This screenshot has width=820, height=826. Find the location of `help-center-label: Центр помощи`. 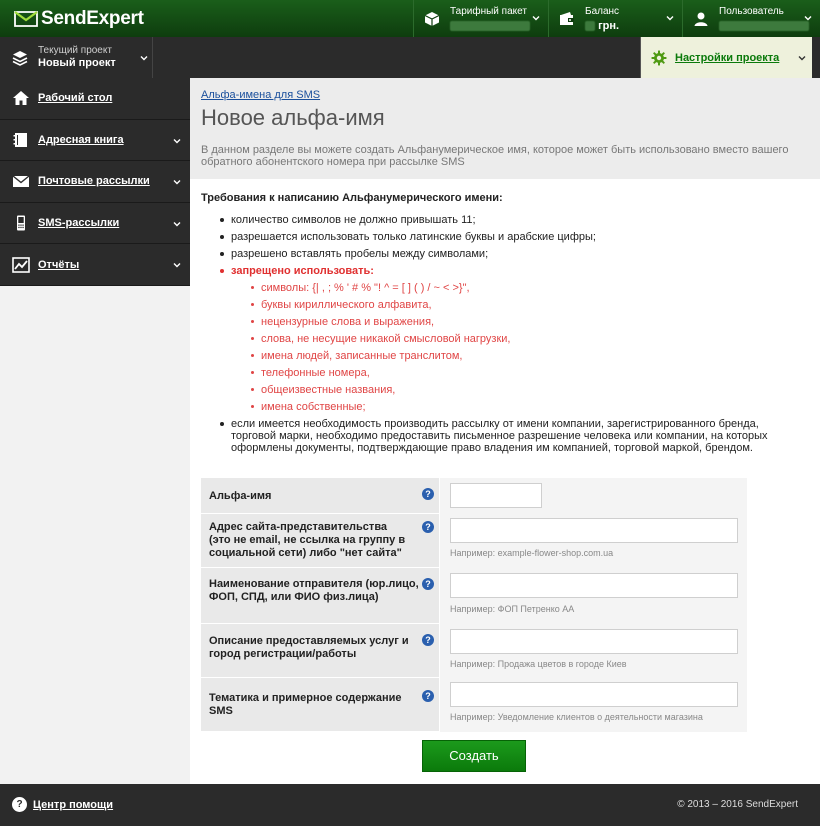

help-center-label: Центр помощи is located at coordinates (73, 804).